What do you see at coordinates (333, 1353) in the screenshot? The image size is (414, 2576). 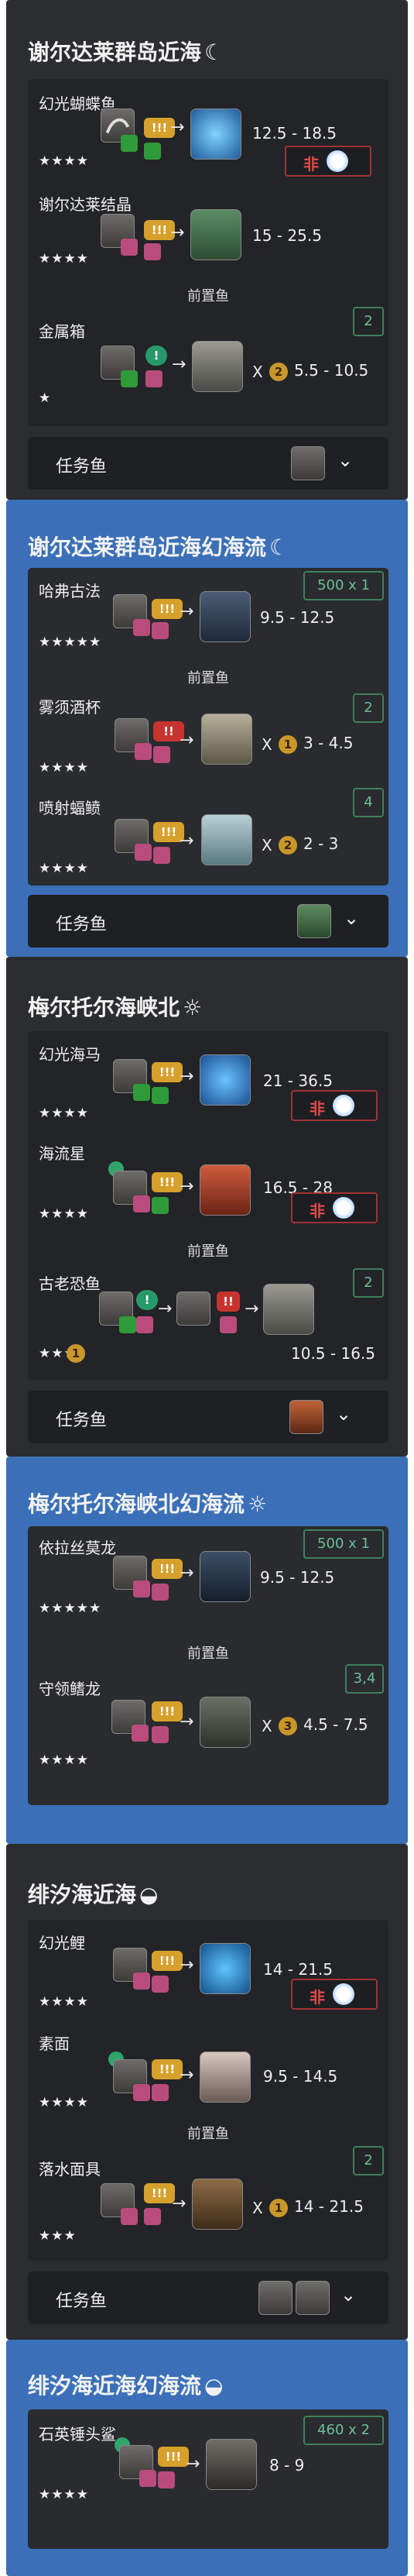 I see `window-time: 10.5 - 16.5` at bounding box center [333, 1353].